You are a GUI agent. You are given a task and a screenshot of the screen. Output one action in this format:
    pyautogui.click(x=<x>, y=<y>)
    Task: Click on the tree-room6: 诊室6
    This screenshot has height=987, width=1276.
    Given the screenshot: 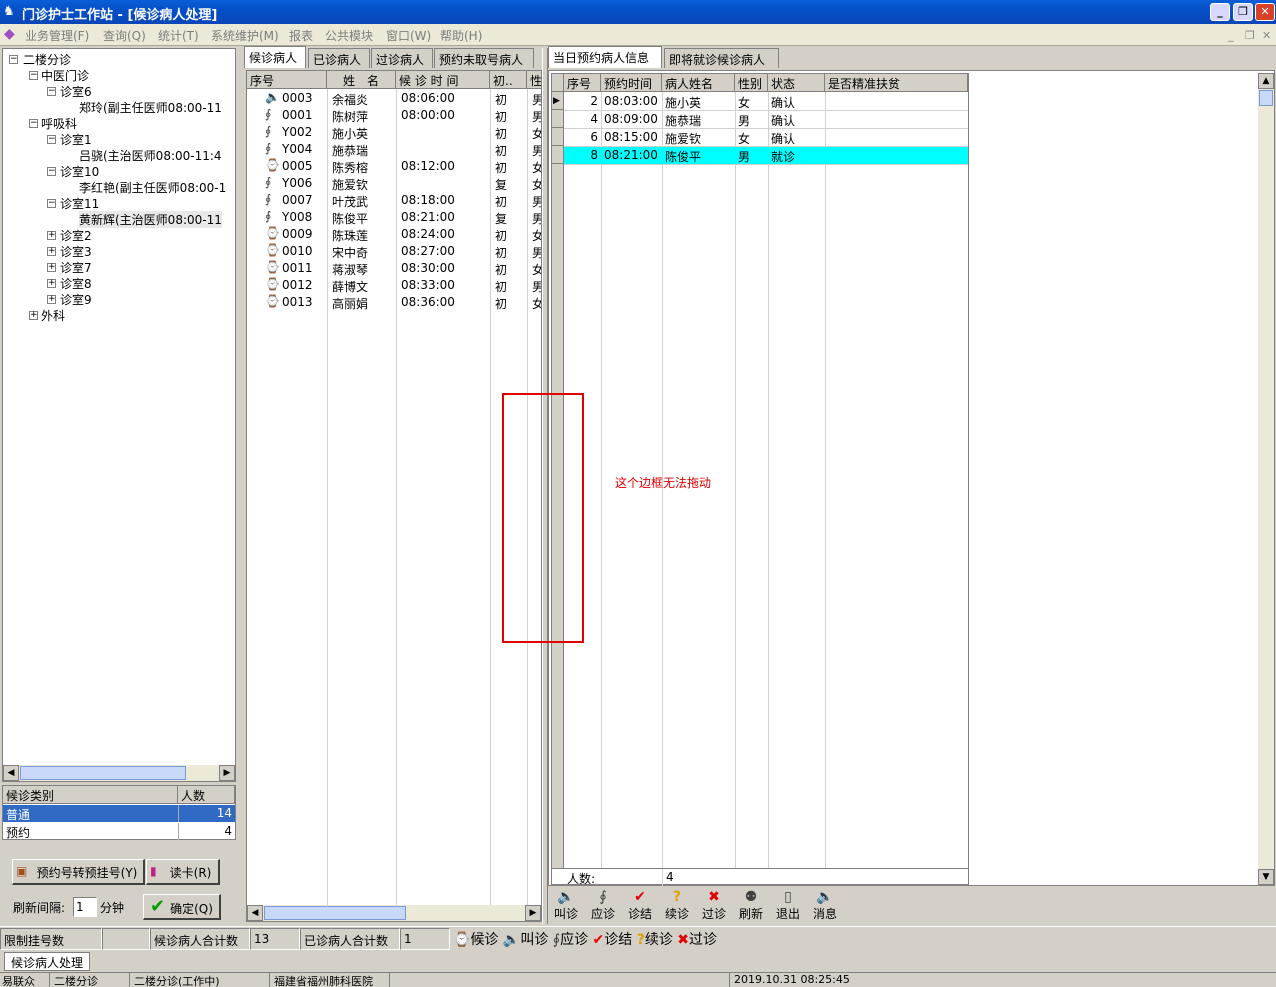 What is the action you would take?
    pyautogui.click(x=76, y=91)
    